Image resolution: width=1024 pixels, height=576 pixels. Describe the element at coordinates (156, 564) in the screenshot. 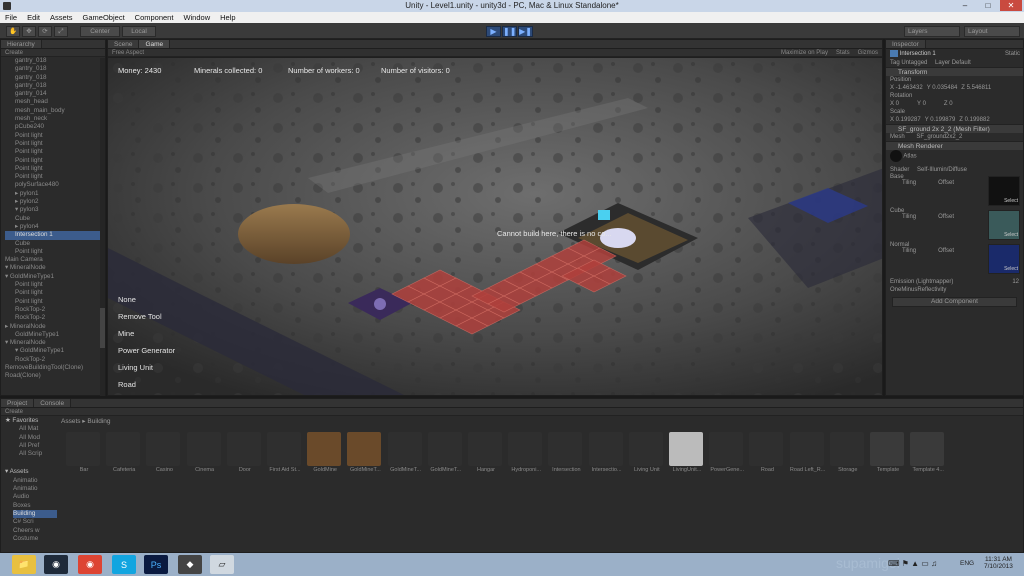

I see `photoshop-icon: Ps` at that location.